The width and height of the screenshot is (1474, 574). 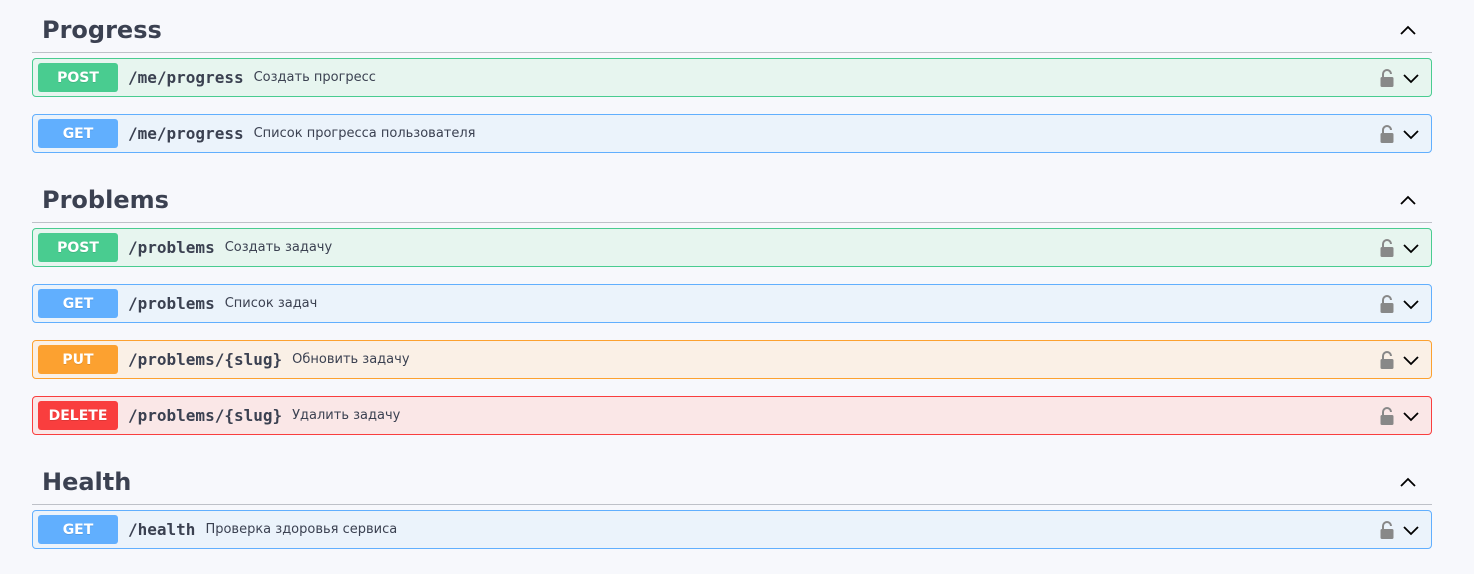 I want to click on tag-header-health: Health, so click(x=732, y=478).